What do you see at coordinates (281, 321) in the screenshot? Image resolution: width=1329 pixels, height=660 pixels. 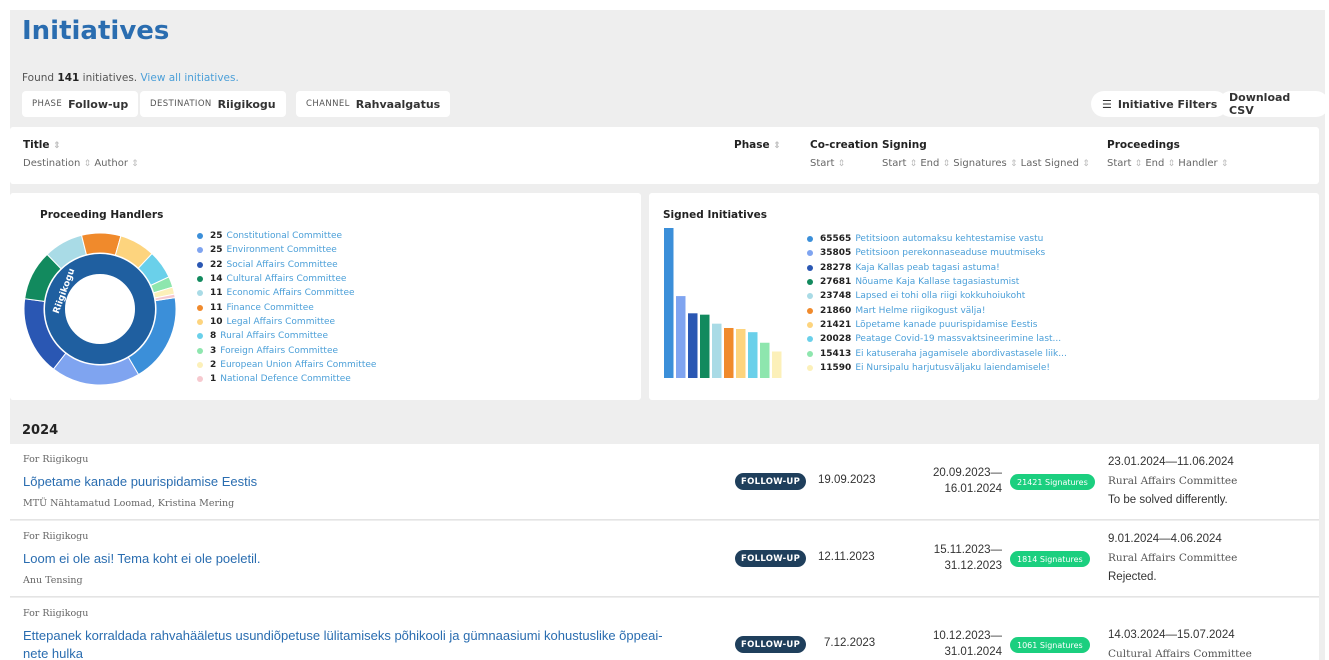 I see `legend-label: Legal Affairs Committee` at bounding box center [281, 321].